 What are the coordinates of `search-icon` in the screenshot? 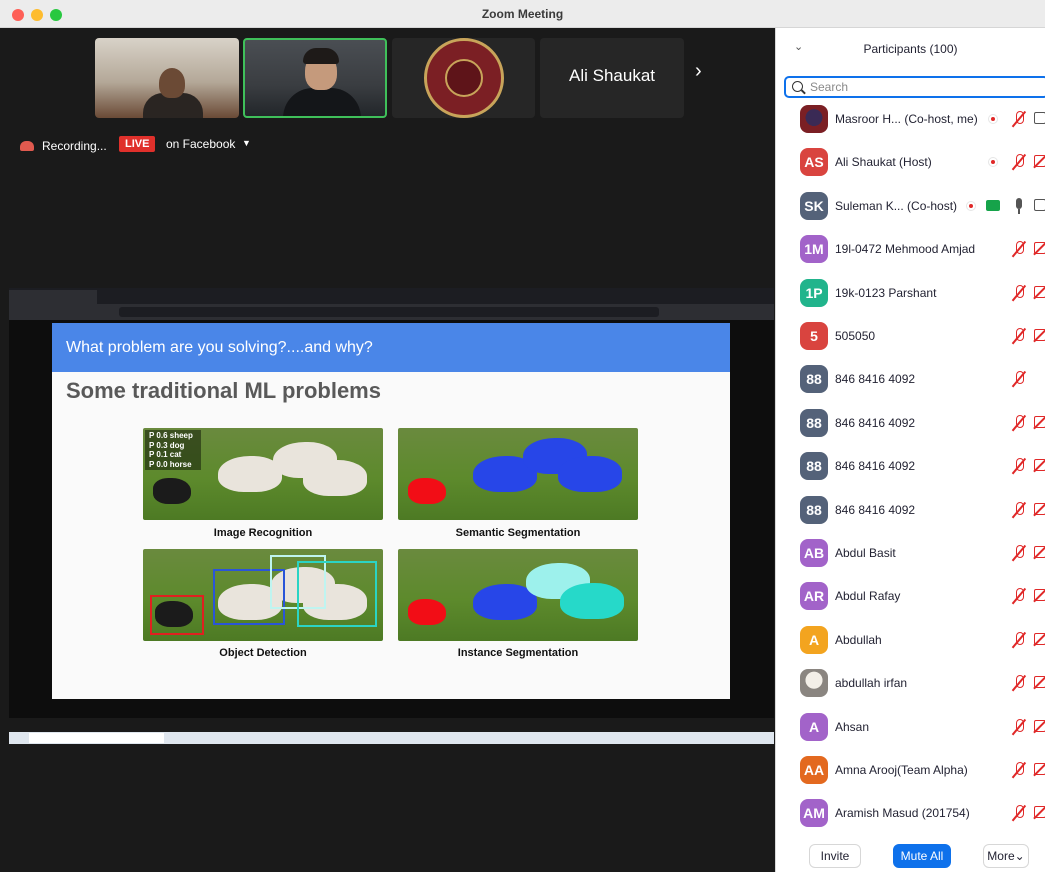 It's located at (797, 86).